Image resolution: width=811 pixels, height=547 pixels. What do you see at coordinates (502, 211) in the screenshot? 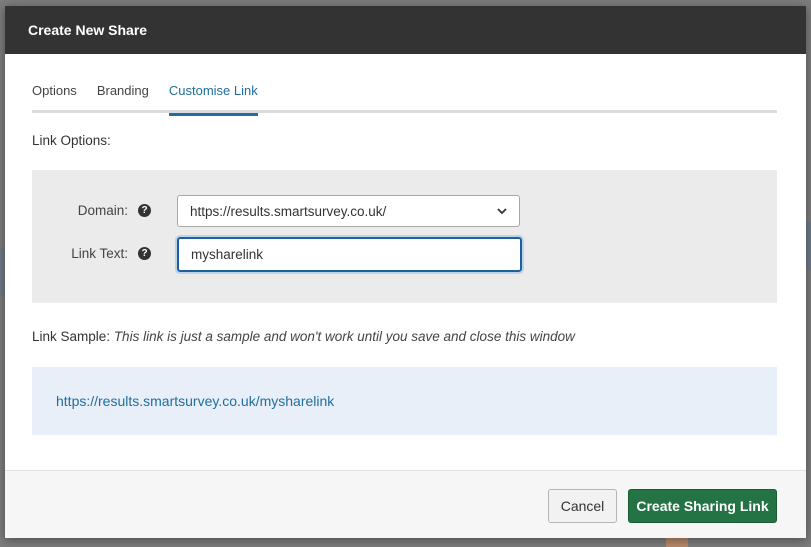
I see `chevron-down-icon` at bounding box center [502, 211].